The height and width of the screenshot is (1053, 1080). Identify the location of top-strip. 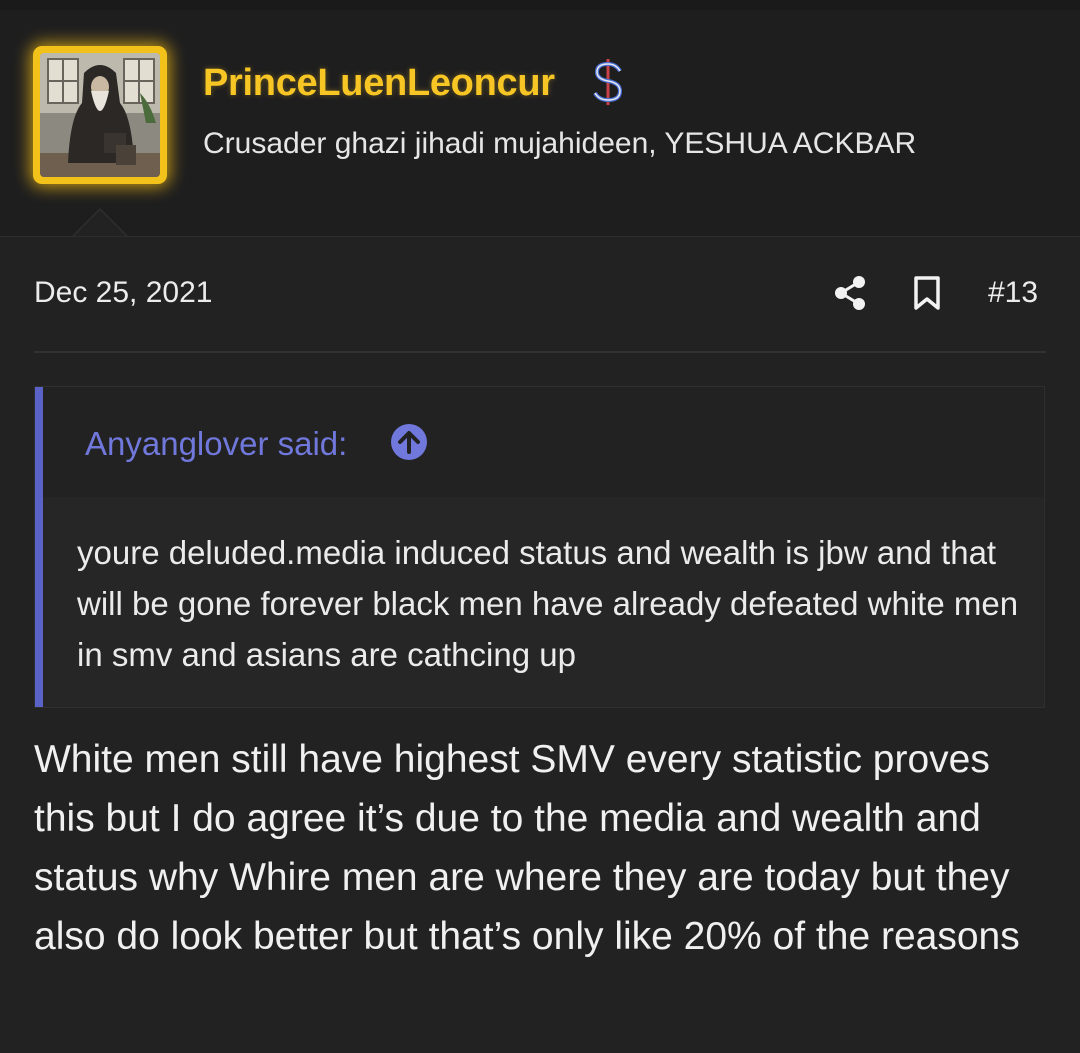
(540, 5).